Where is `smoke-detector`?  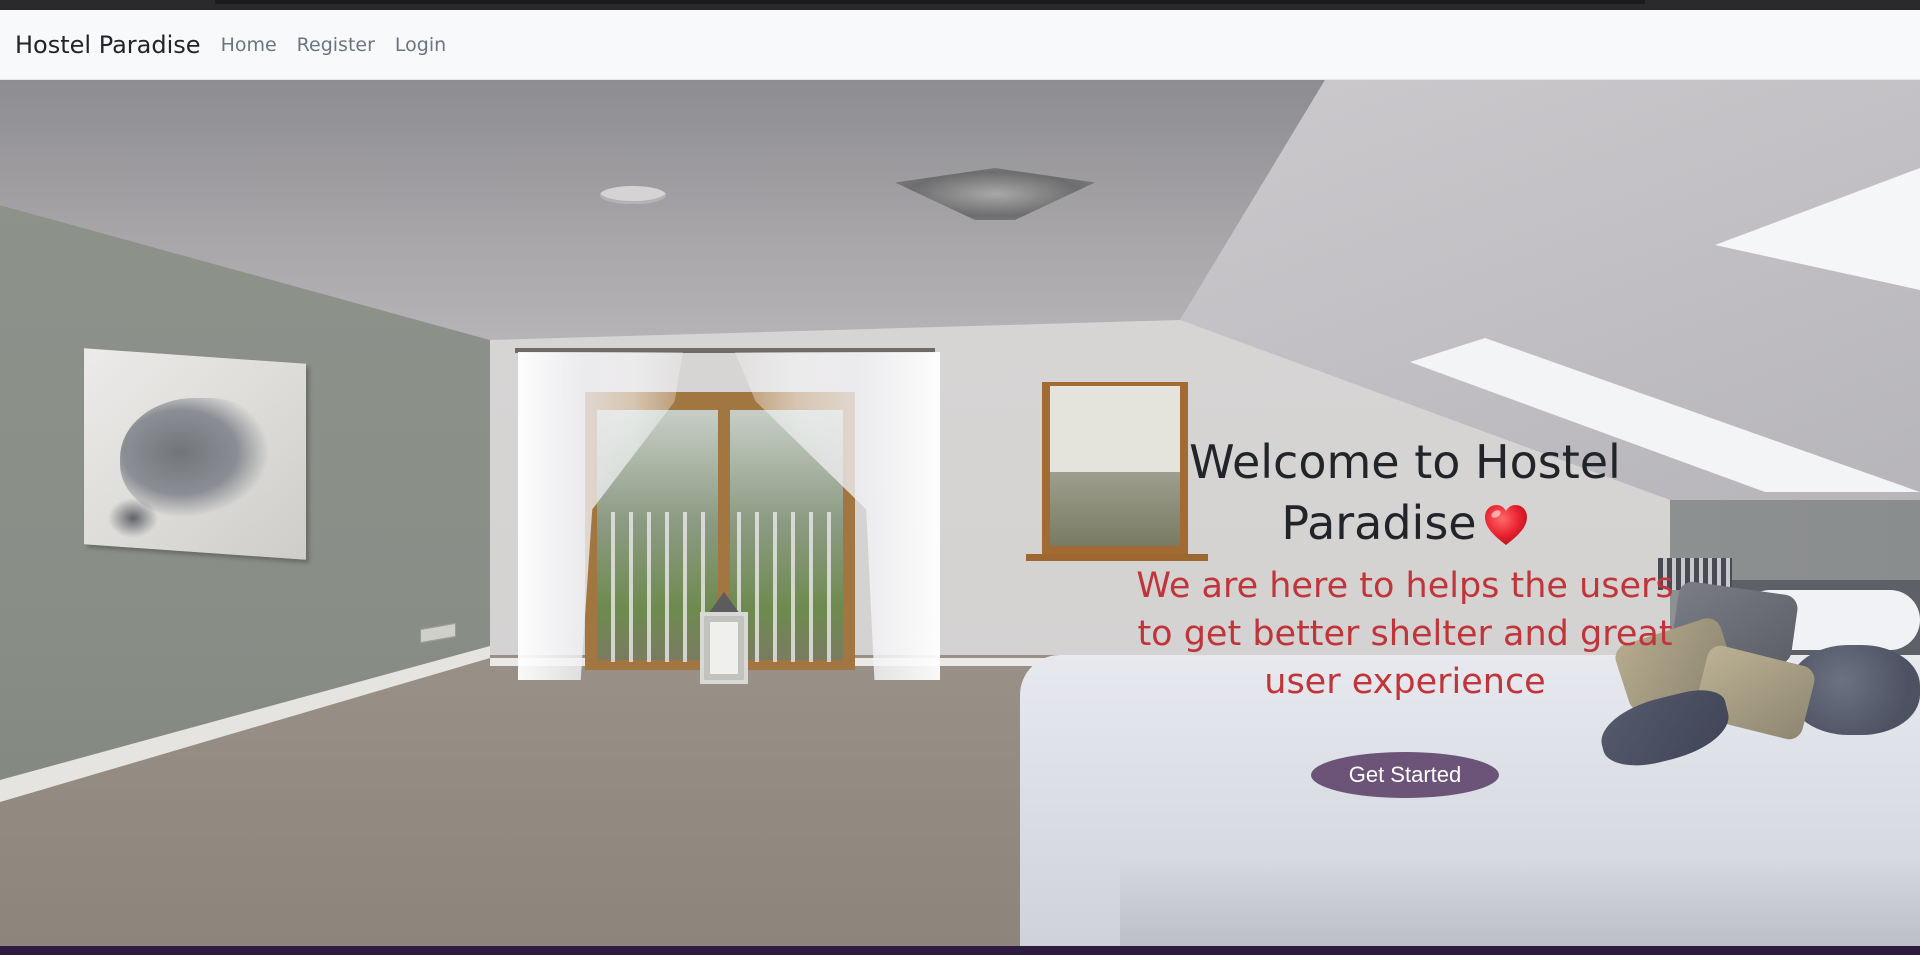 smoke-detector is located at coordinates (633, 195).